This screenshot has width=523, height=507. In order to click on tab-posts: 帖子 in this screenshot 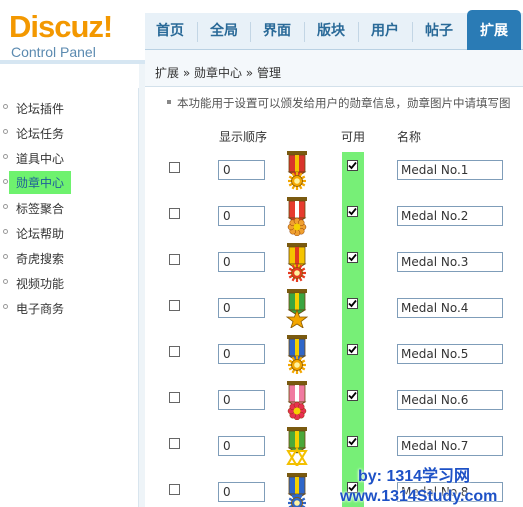, I will do `click(439, 31)`.